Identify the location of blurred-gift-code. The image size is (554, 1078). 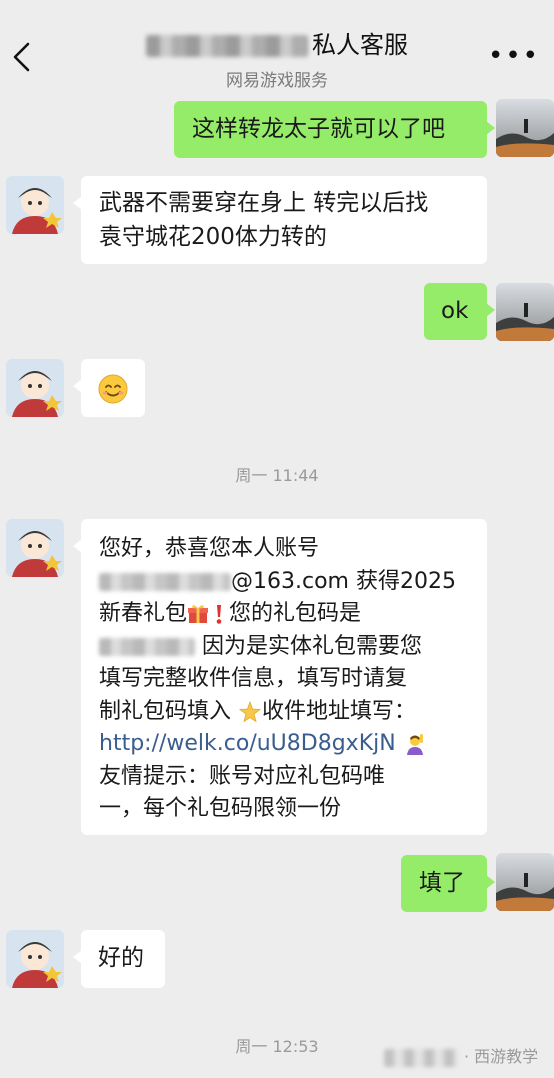
(147, 646).